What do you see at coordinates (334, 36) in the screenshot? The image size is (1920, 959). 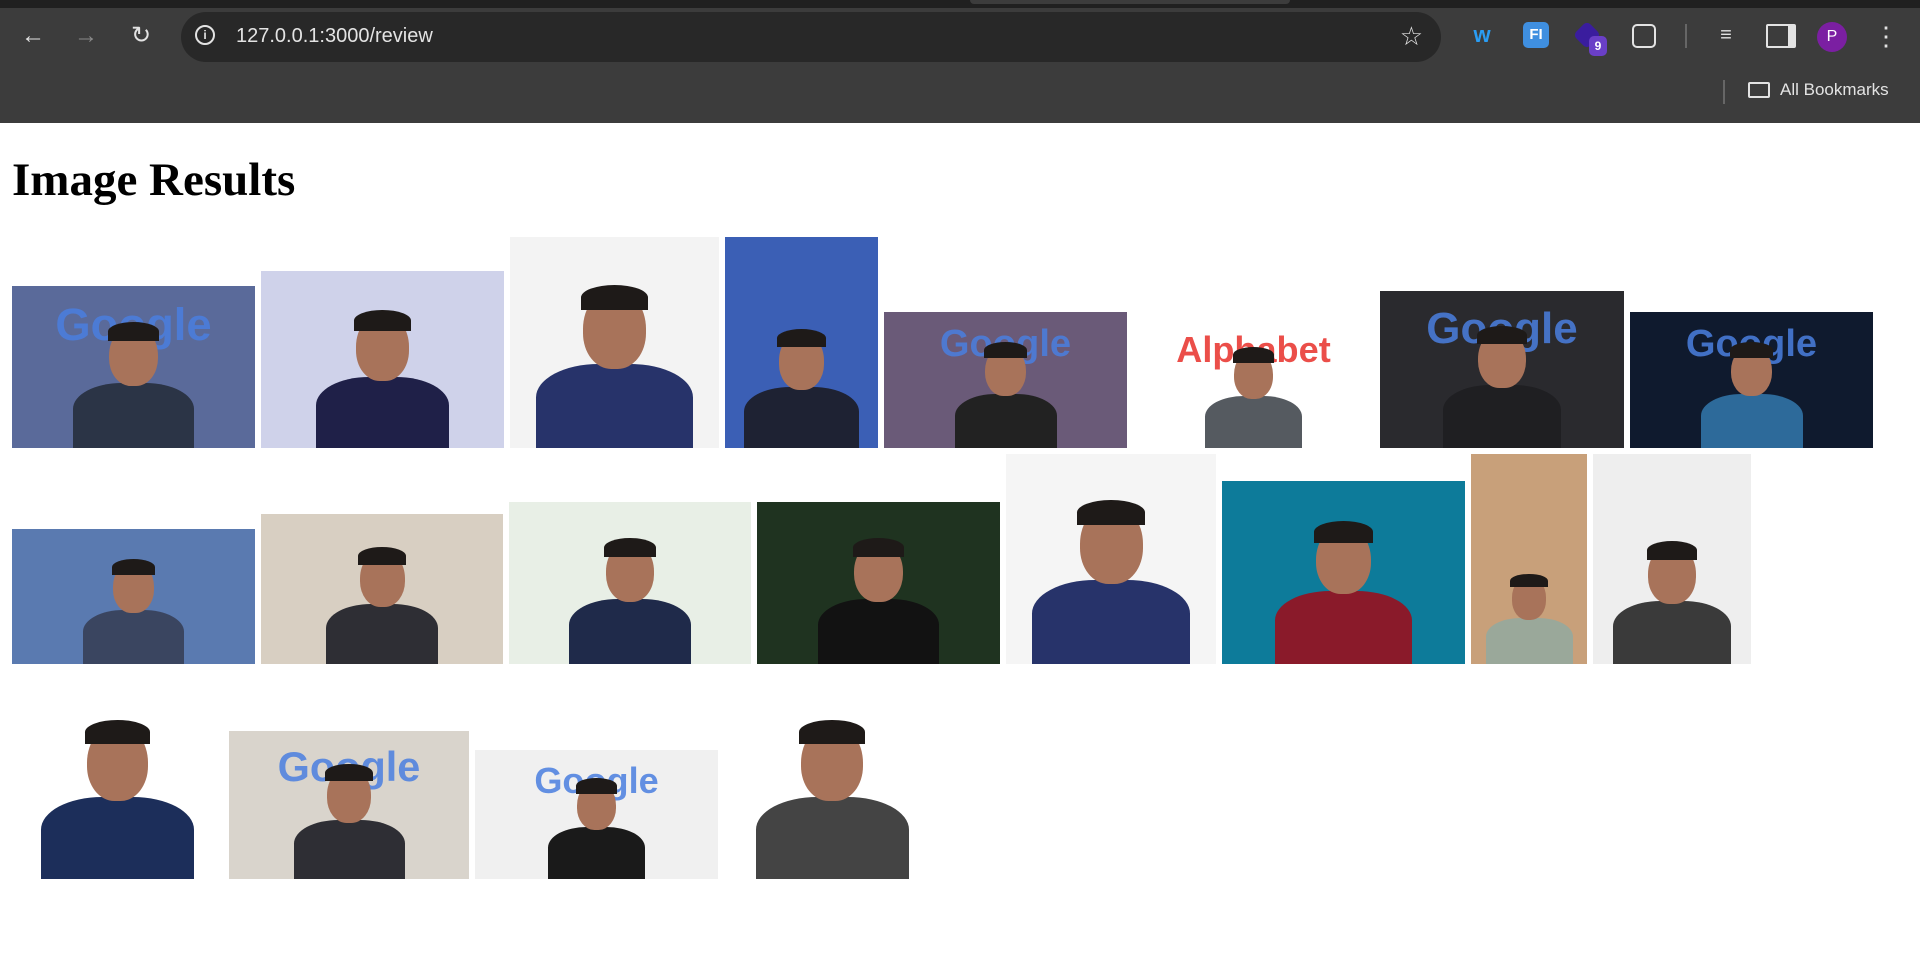 I see `url-text: 127.0.0.1:3000/review` at bounding box center [334, 36].